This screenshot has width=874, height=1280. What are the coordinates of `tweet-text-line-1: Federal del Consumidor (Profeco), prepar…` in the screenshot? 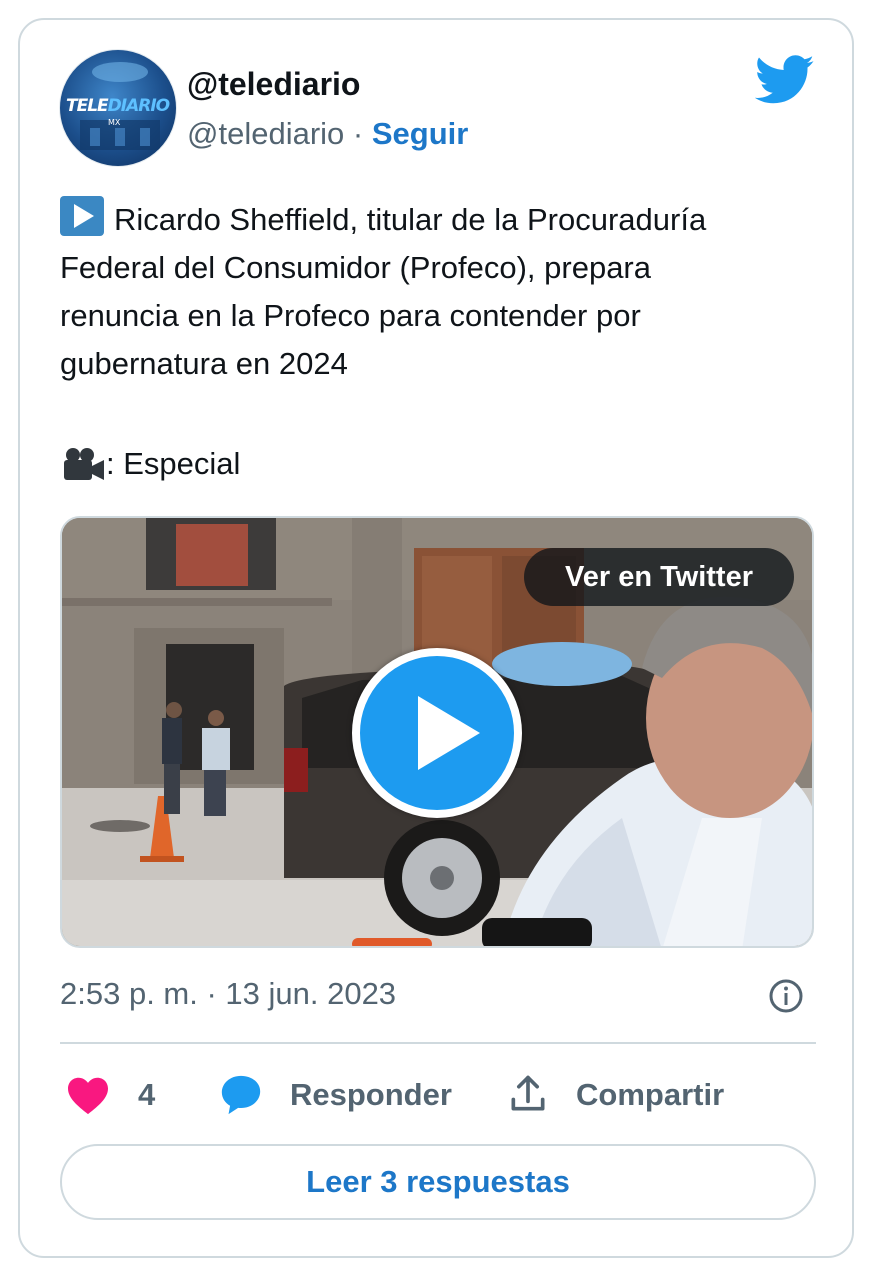 It's located at (355, 267).